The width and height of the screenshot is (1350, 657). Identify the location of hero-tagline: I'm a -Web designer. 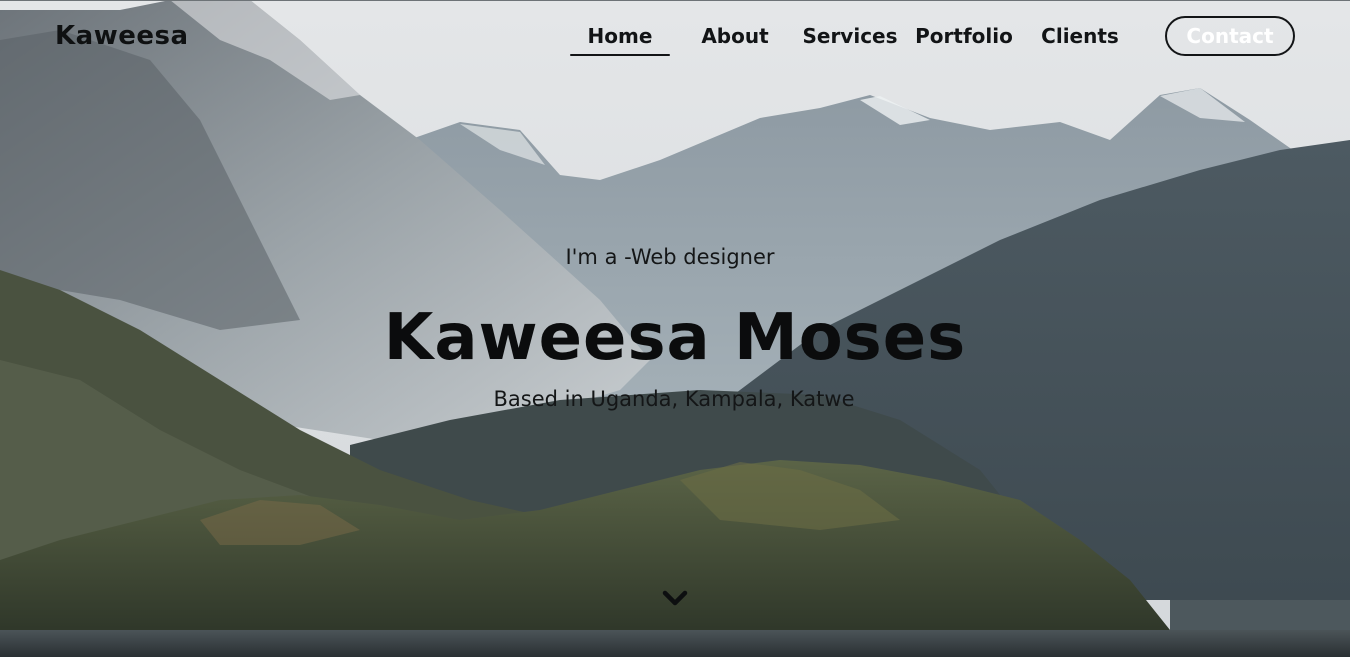
(670, 257).